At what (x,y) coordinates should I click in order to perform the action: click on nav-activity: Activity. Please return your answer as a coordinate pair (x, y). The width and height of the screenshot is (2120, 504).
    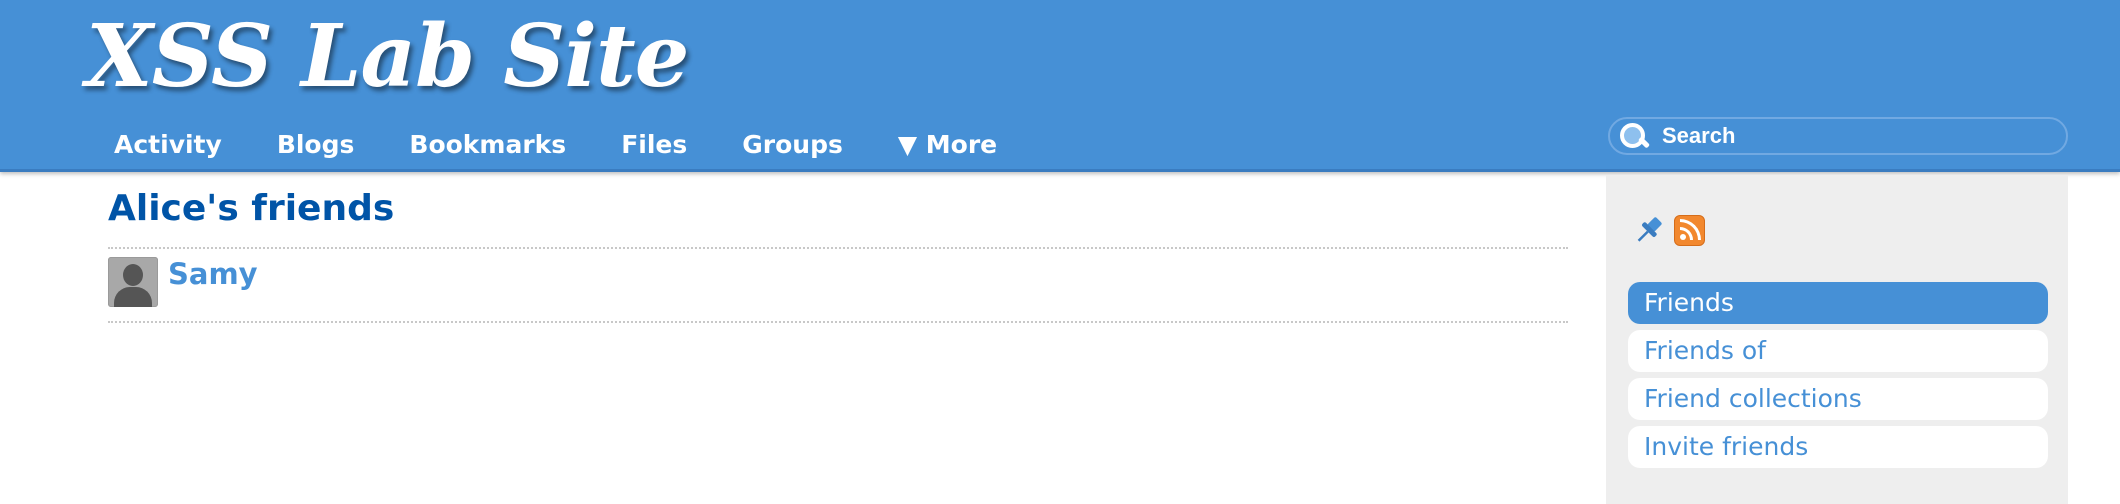
    Looking at the image, I should click on (168, 144).